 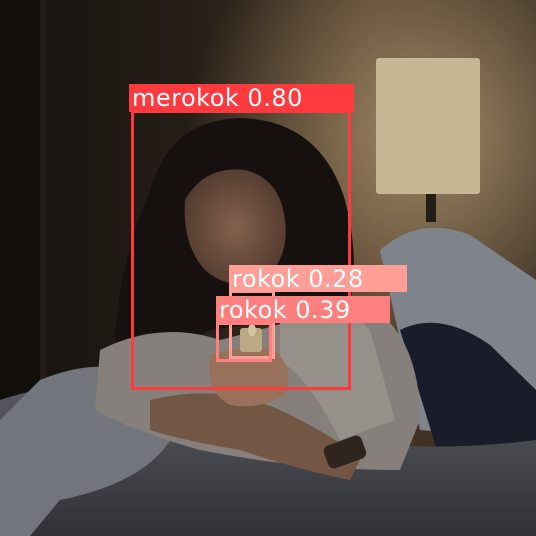 I want to click on detection-label-rokok-028: rokok 0.28, so click(x=318, y=278).